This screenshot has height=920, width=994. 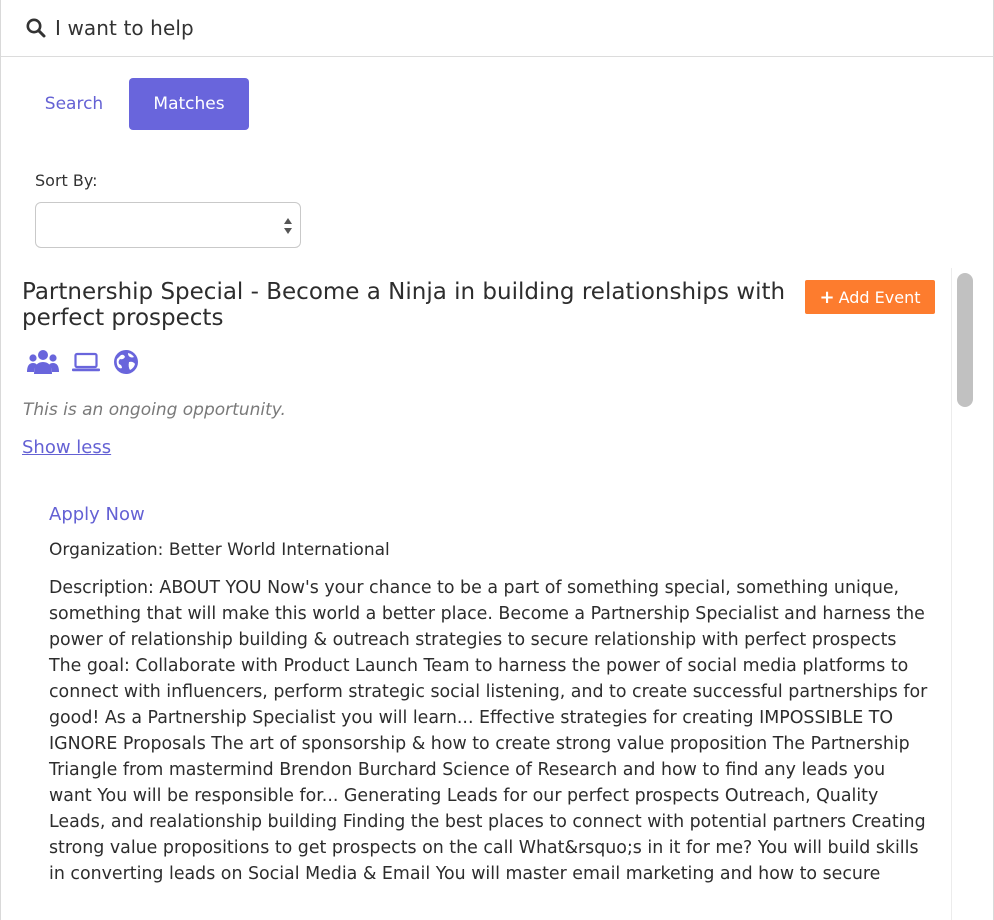 What do you see at coordinates (124, 28) in the screenshot?
I see `page-title: I want to help` at bounding box center [124, 28].